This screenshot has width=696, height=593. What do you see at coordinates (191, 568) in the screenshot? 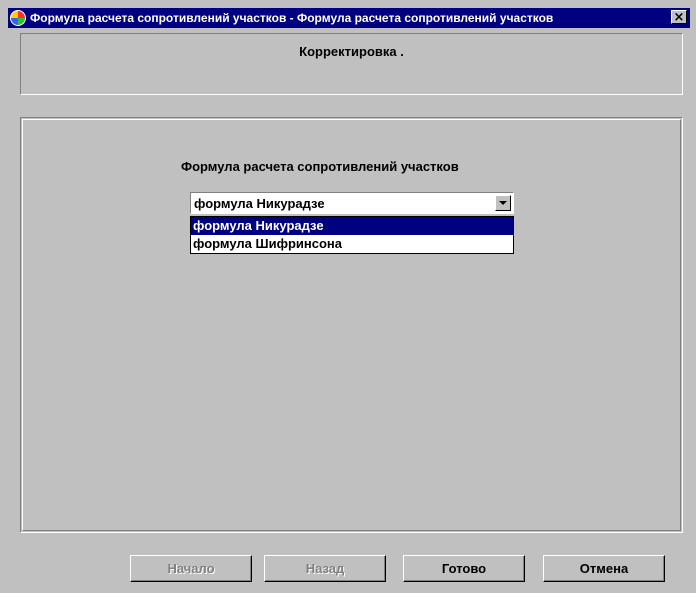
I see `start-button: Начало` at bounding box center [191, 568].